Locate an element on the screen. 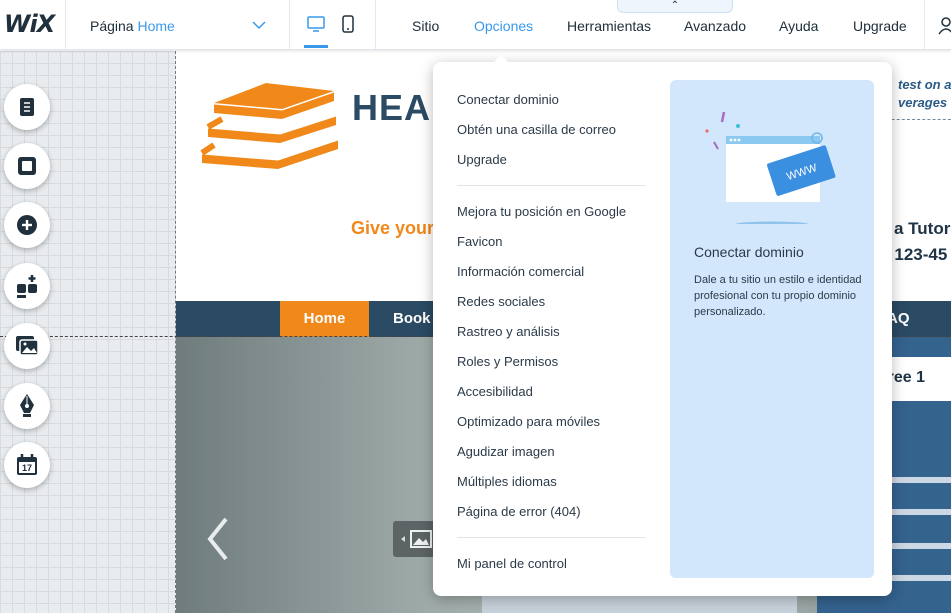  menu-item-group2-7: Optimizado para móviles is located at coordinates (528, 421).